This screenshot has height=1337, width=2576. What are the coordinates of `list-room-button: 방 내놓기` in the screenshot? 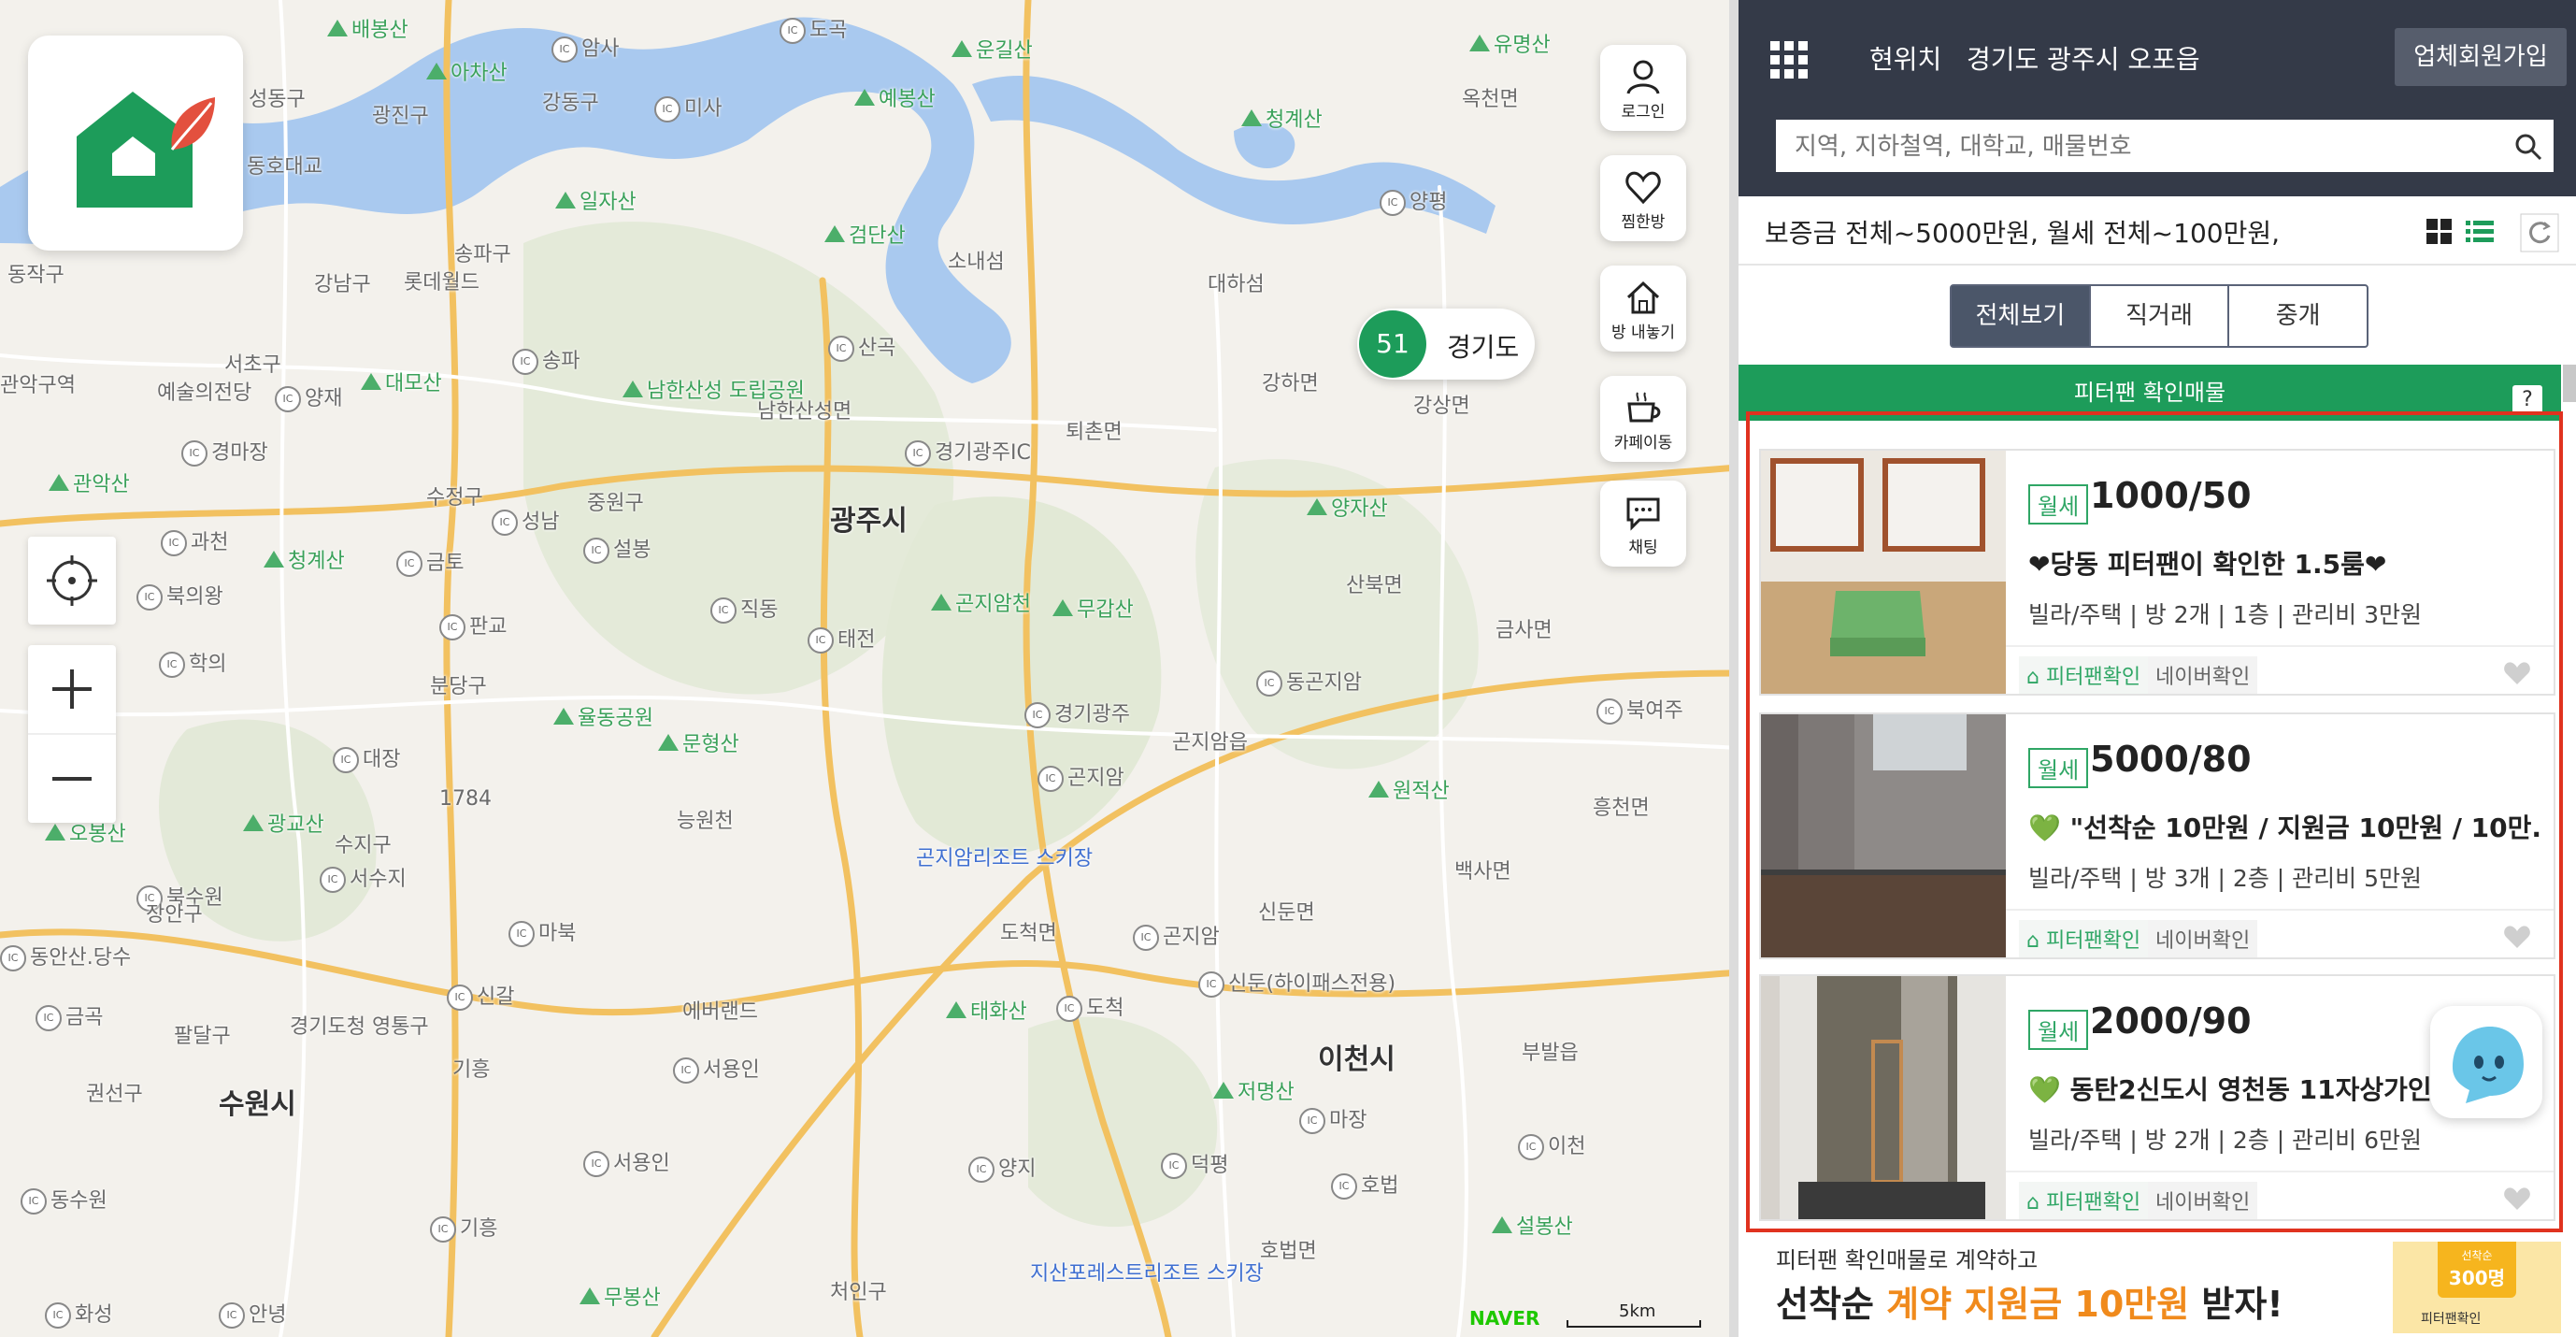 It's located at (1643, 309).